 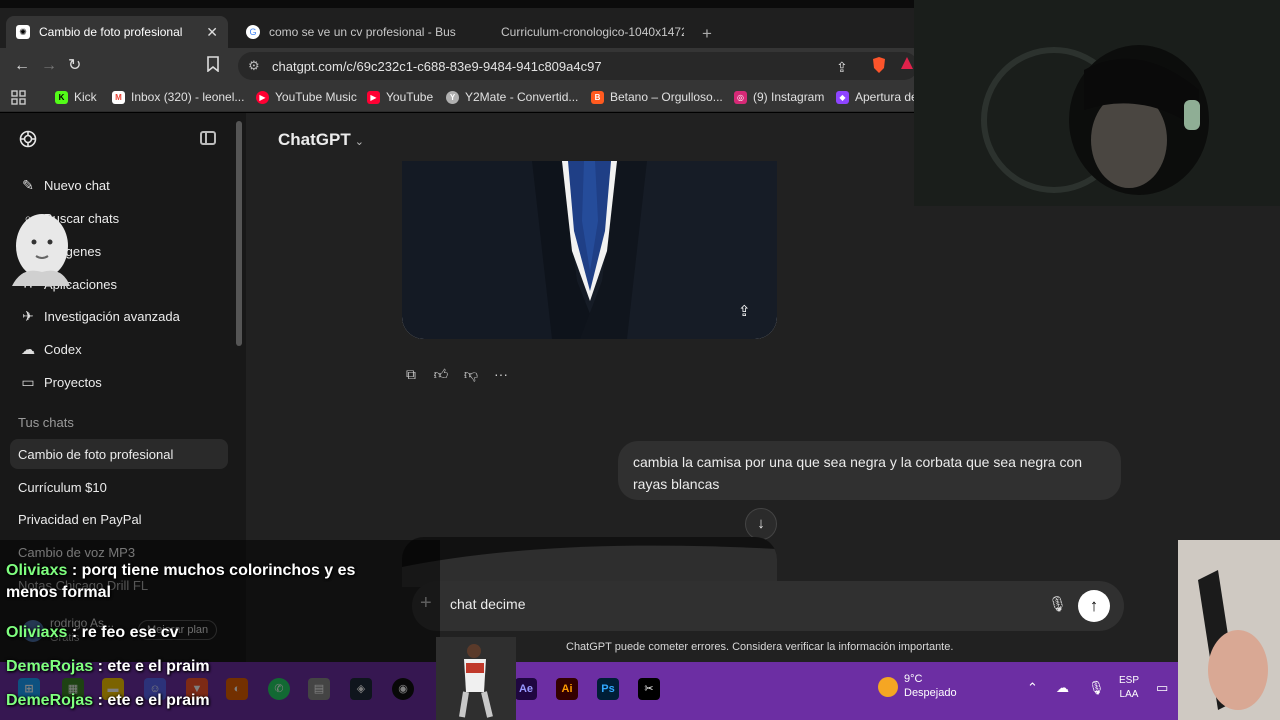 What do you see at coordinates (501, 374) in the screenshot?
I see `more-options-icon: ···` at bounding box center [501, 374].